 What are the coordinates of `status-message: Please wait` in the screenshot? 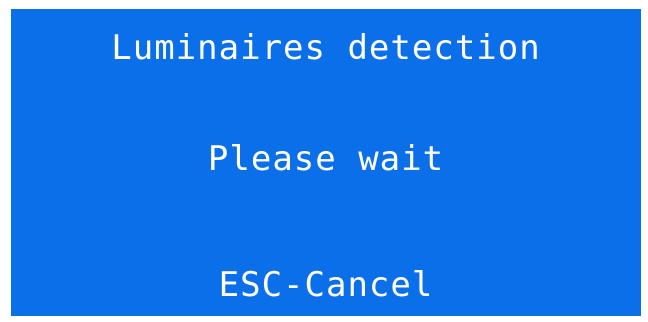 It's located at (326, 159).